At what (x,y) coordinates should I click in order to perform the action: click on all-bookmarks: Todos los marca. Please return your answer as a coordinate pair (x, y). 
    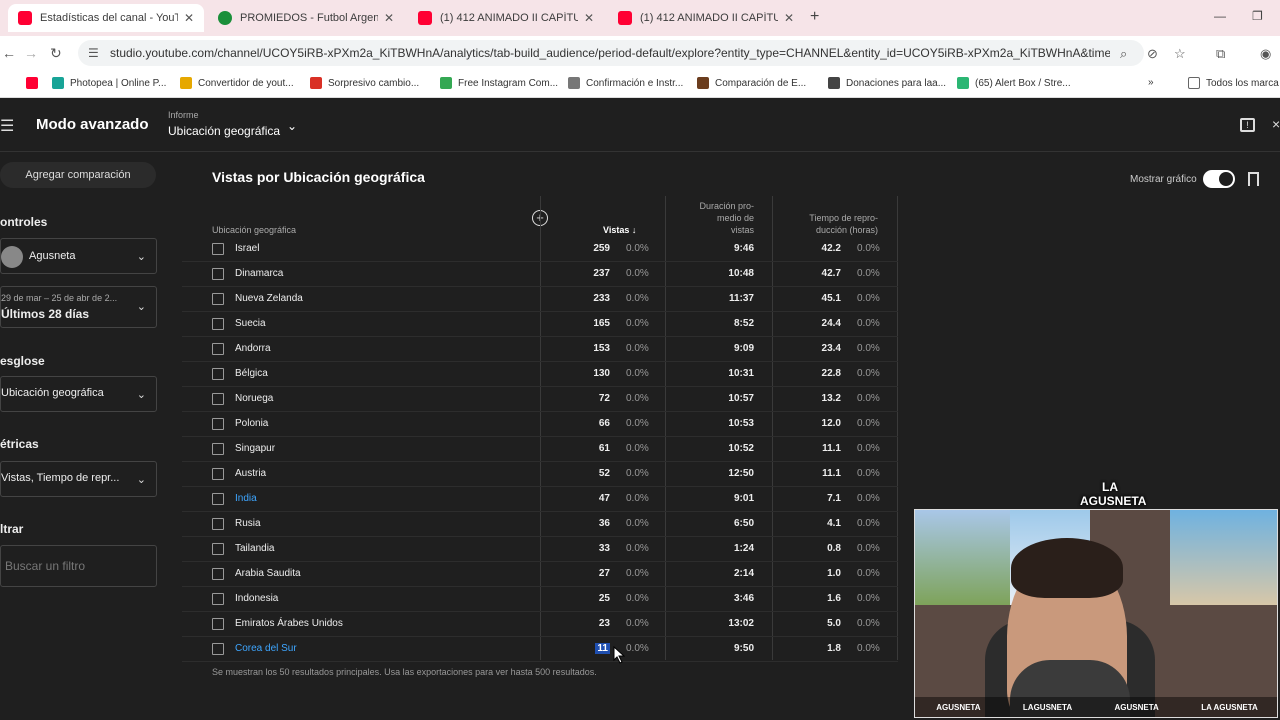
    Looking at the image, I should click on (1233, 83).